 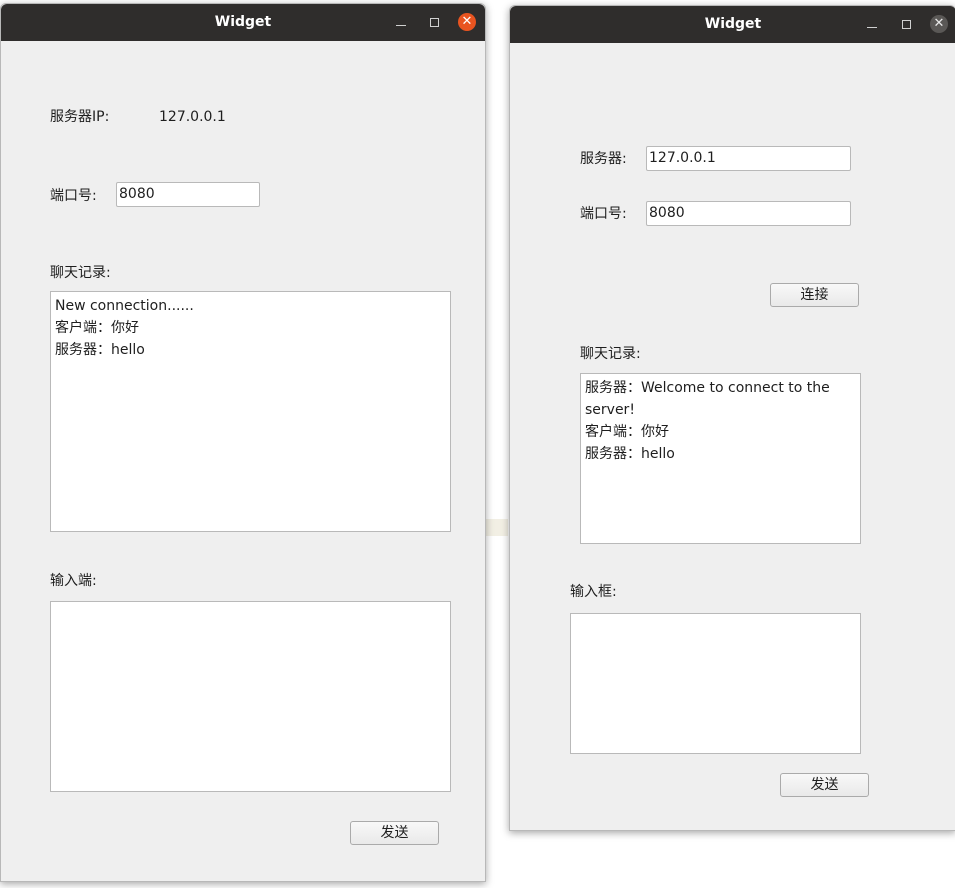 I want to click on chat-line: 服务器：Welcome to connect to the, so click(x=707, y=388).